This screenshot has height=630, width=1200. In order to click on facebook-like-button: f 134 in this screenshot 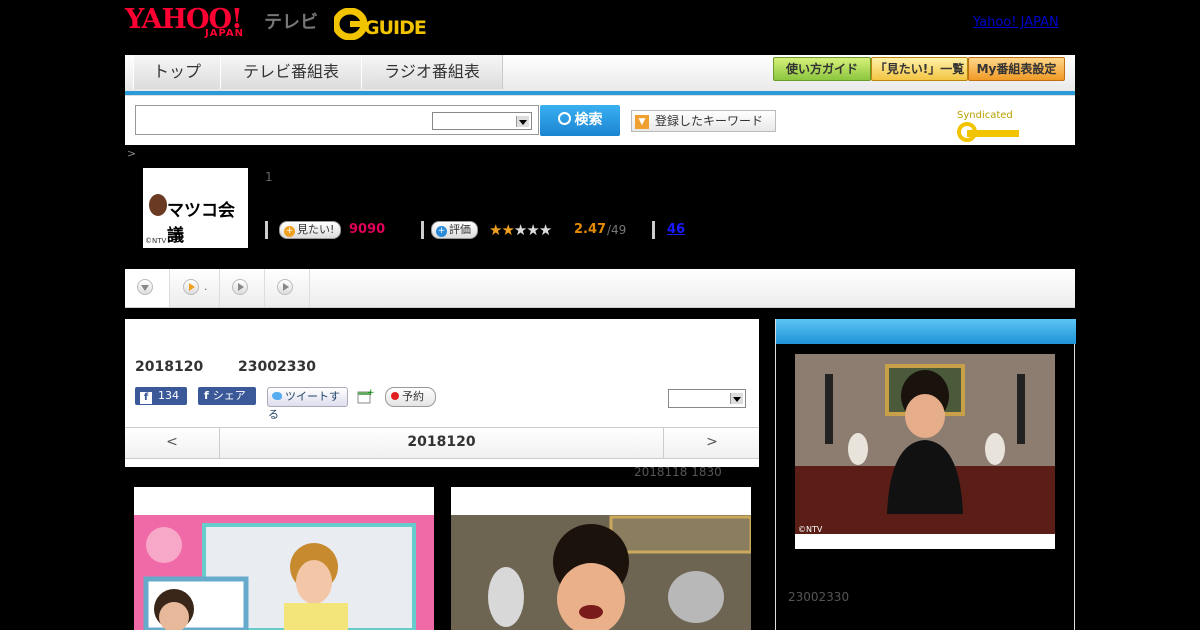, I will do `click(161, 396)`.